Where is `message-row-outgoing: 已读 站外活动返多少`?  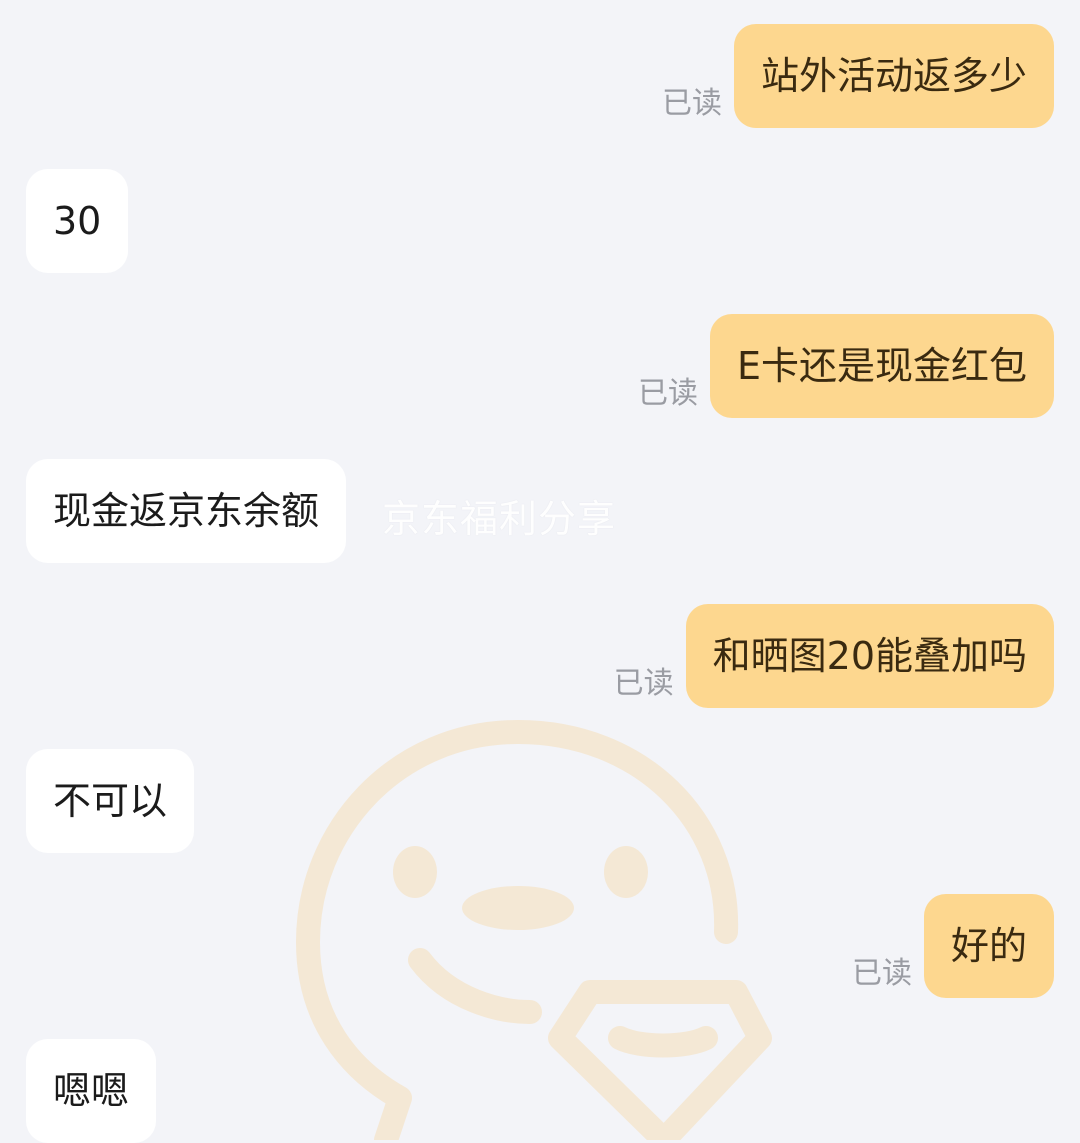
message-row-outgoing: 已读 站外活动返多少 is located at coordinates (858, 76).